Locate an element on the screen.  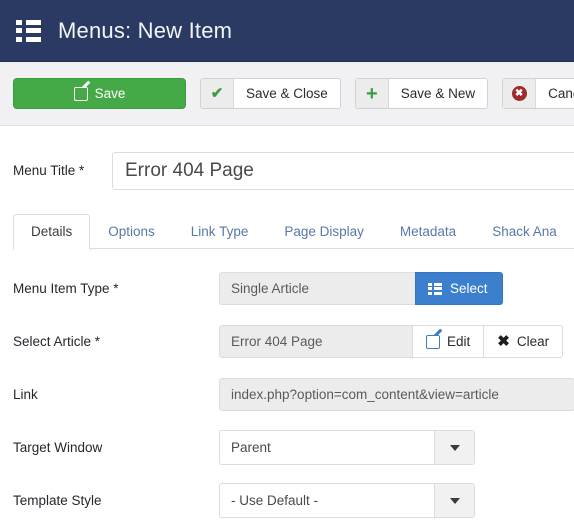
check-icon: ✔ is located at coordinates (217, 93).